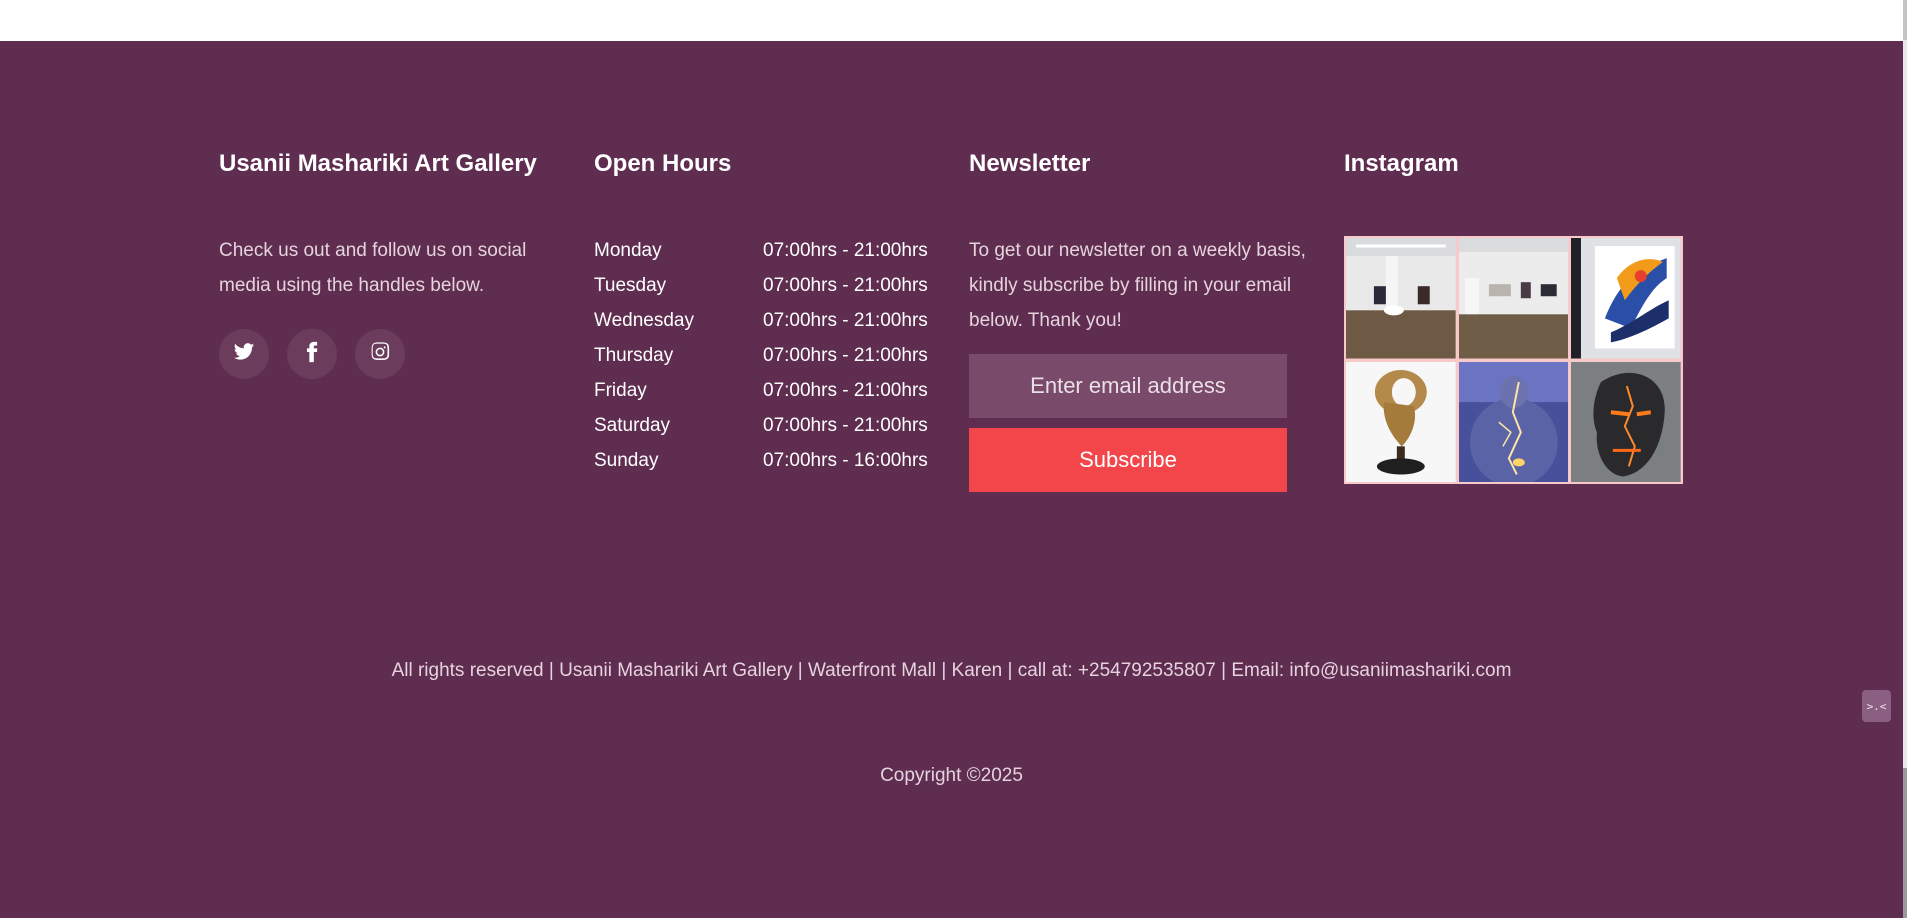 The width and height of the screenshot is (1907, 918). What do you see at coordinates (1128, 460) in the screenshot?
I see `subscribe-button: Subscribe` at bounding box center [1128, 460].